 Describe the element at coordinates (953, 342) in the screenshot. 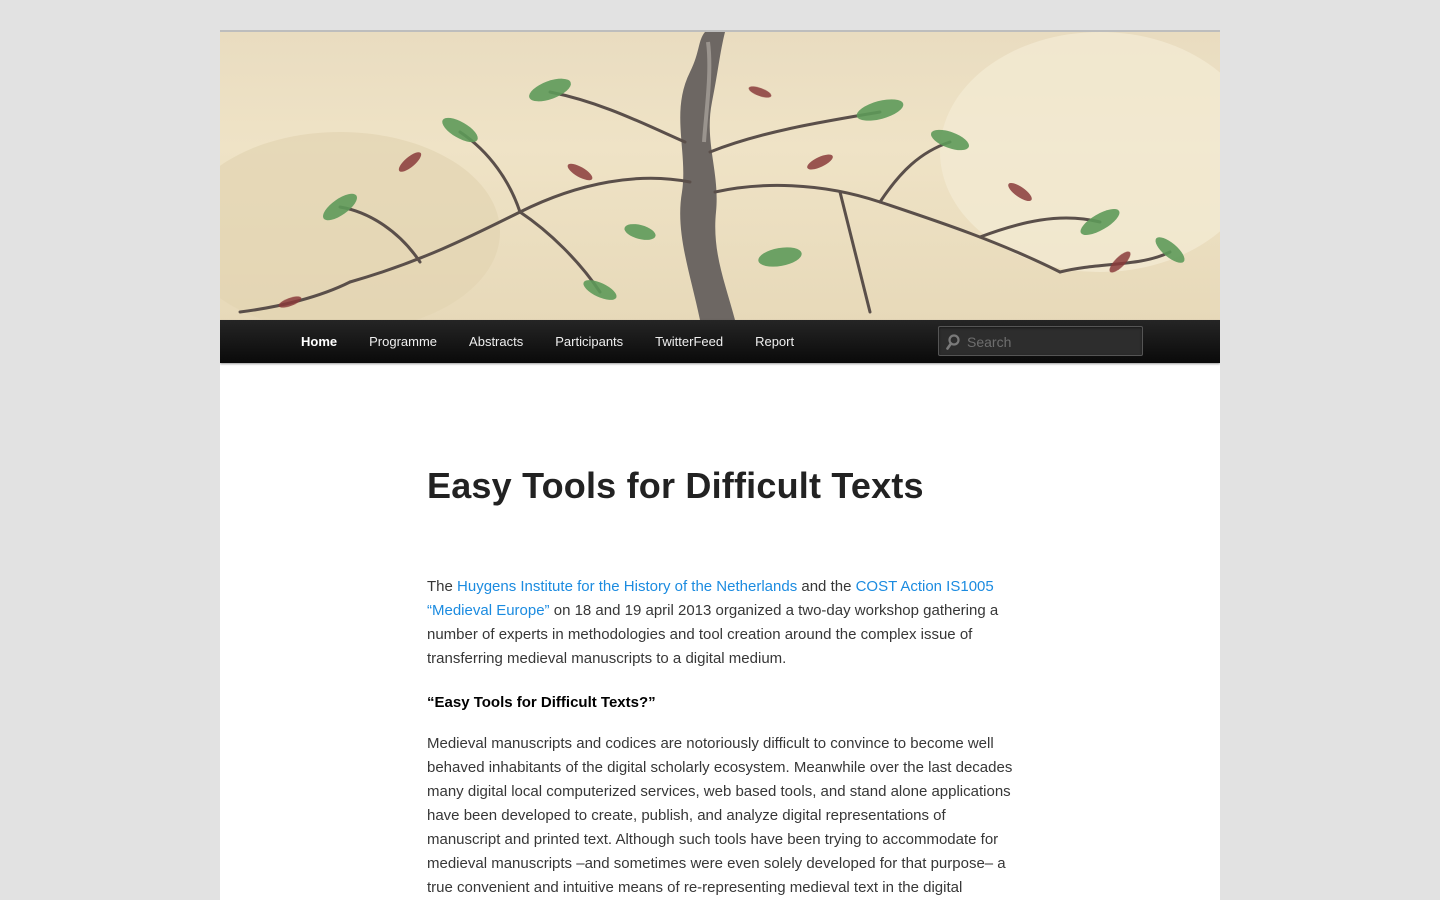

I see `search-icon` at that location.